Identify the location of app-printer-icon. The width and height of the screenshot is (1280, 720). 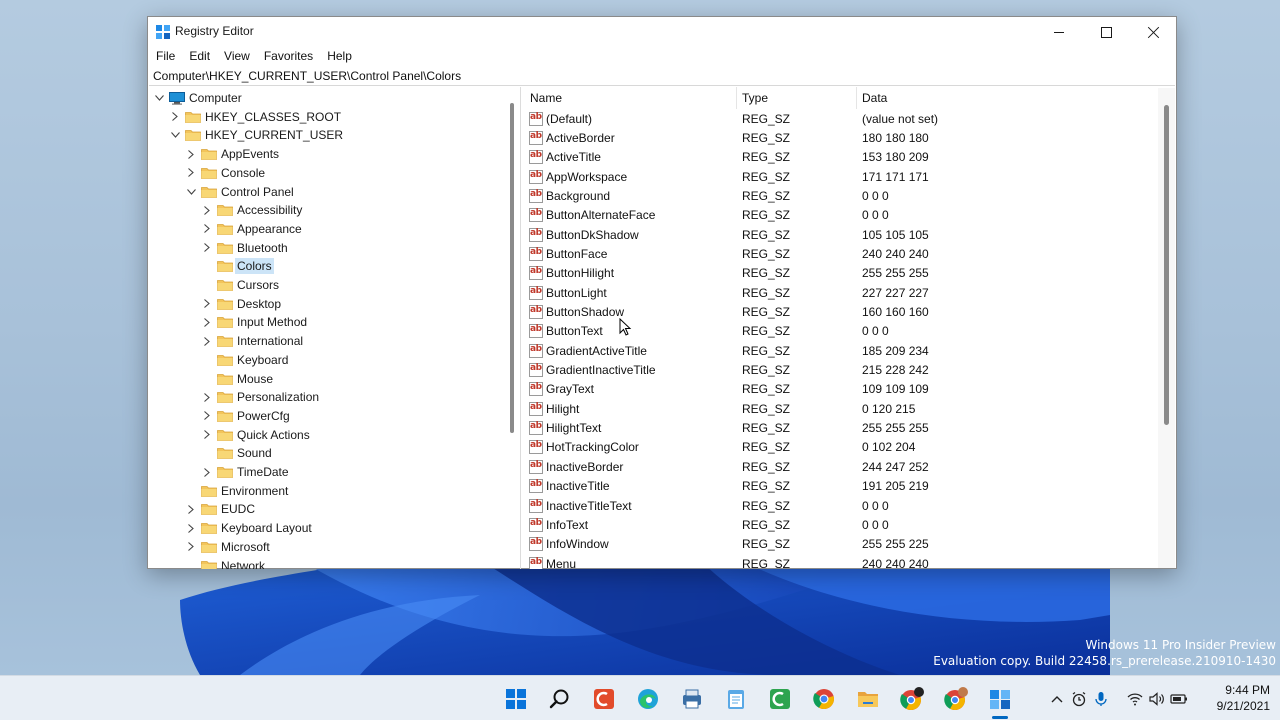
(692, 699).